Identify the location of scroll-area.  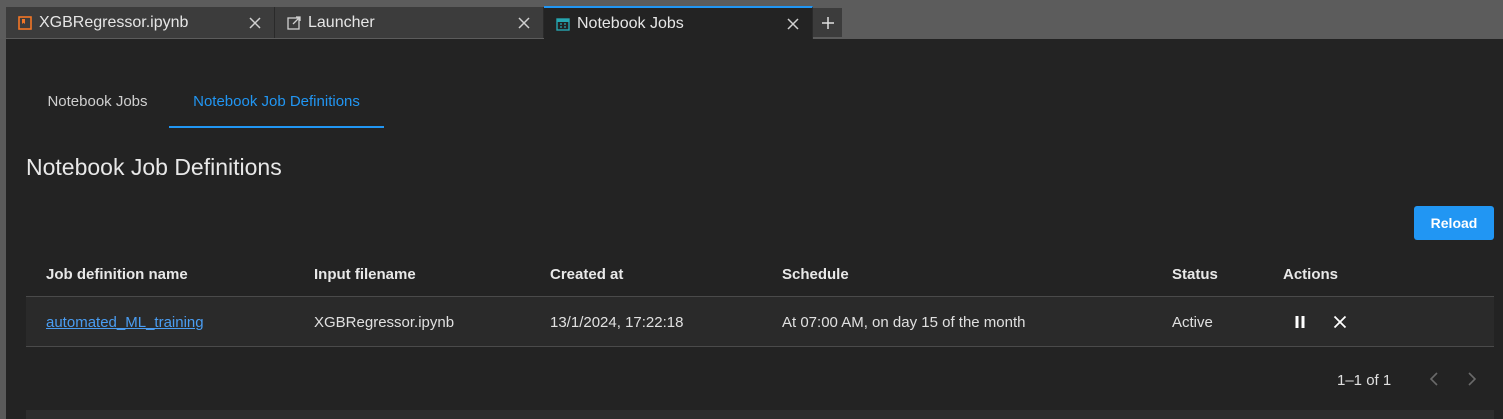
(760, 414).